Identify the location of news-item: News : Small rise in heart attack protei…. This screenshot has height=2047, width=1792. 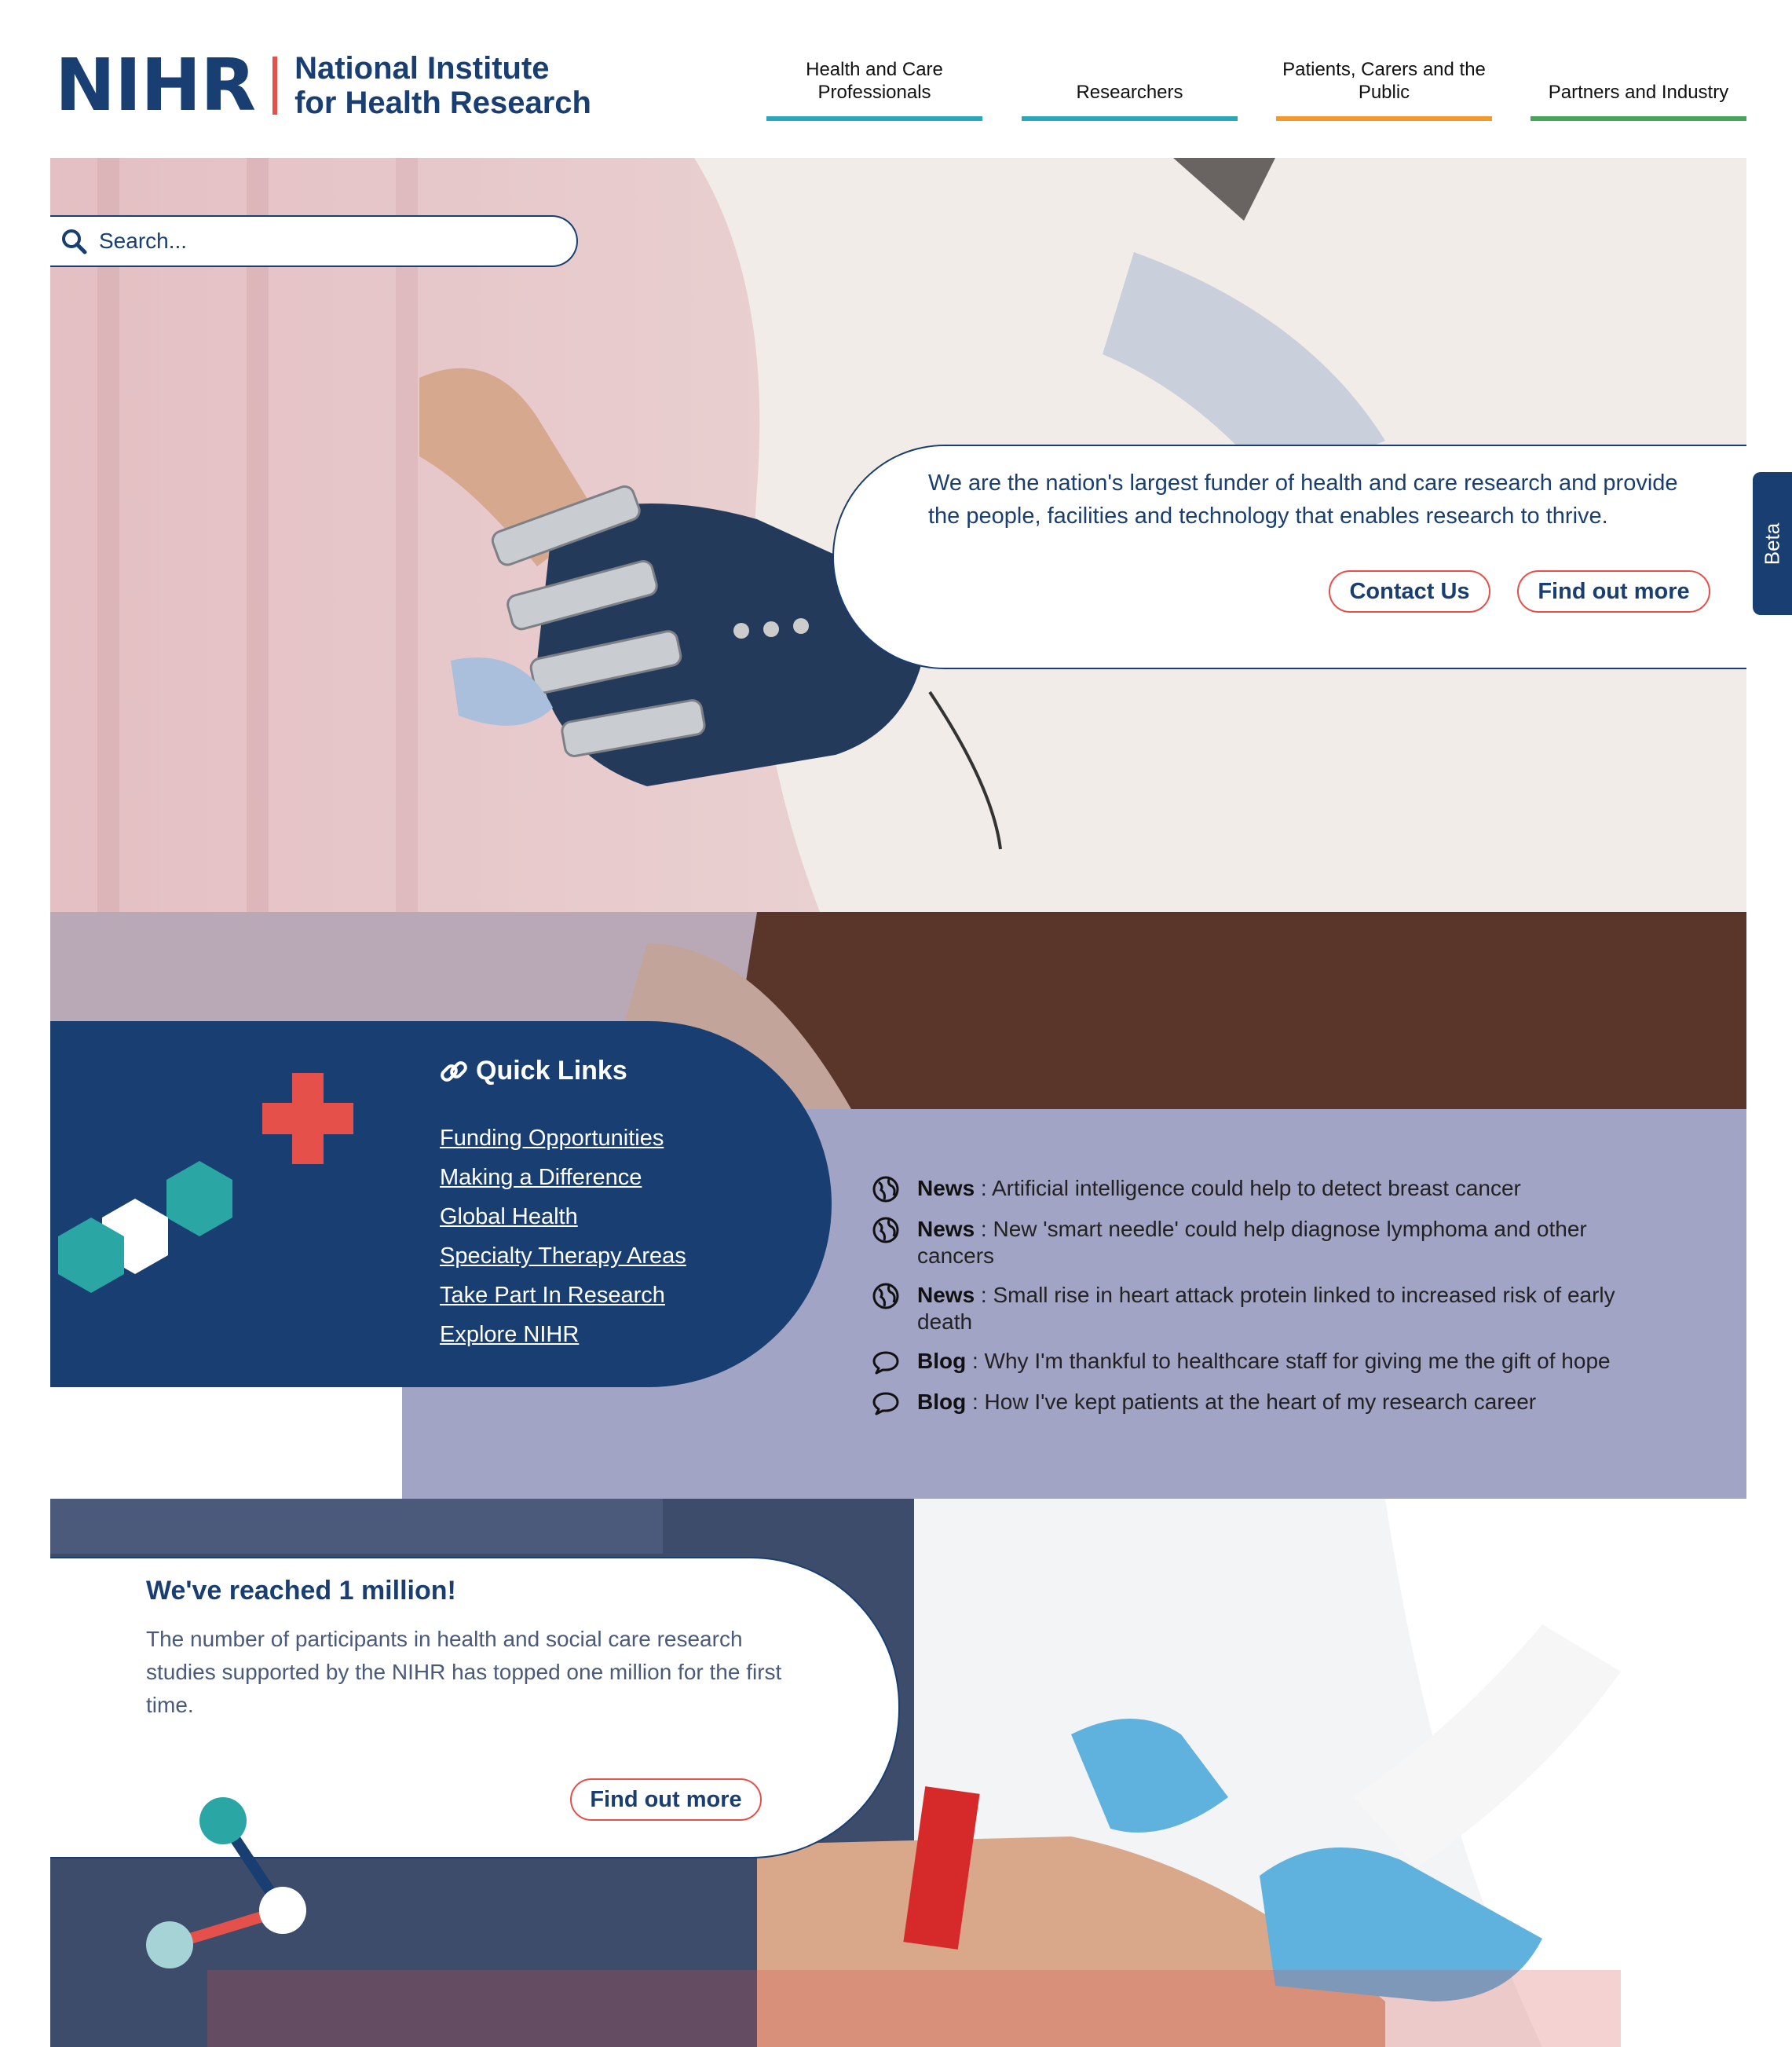
(1264, 1308).